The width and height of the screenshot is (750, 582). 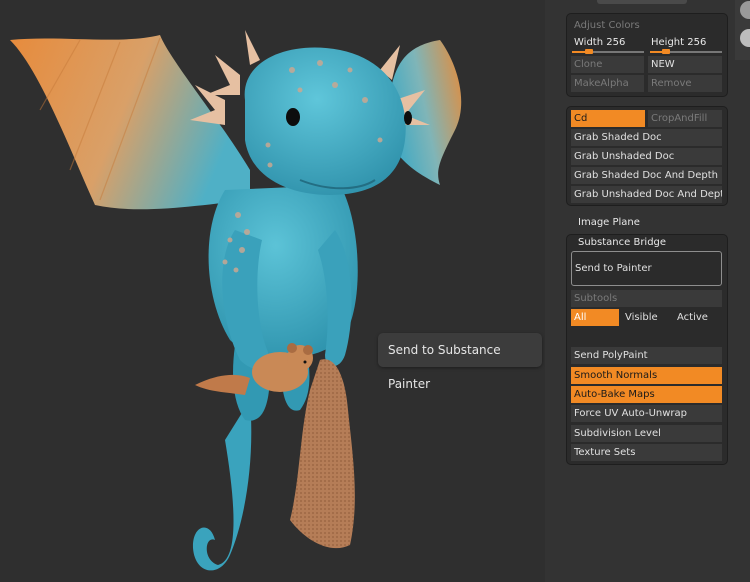 I want to click on adjust-colors-button: Adjust Colors, so click(x=646, y=25).